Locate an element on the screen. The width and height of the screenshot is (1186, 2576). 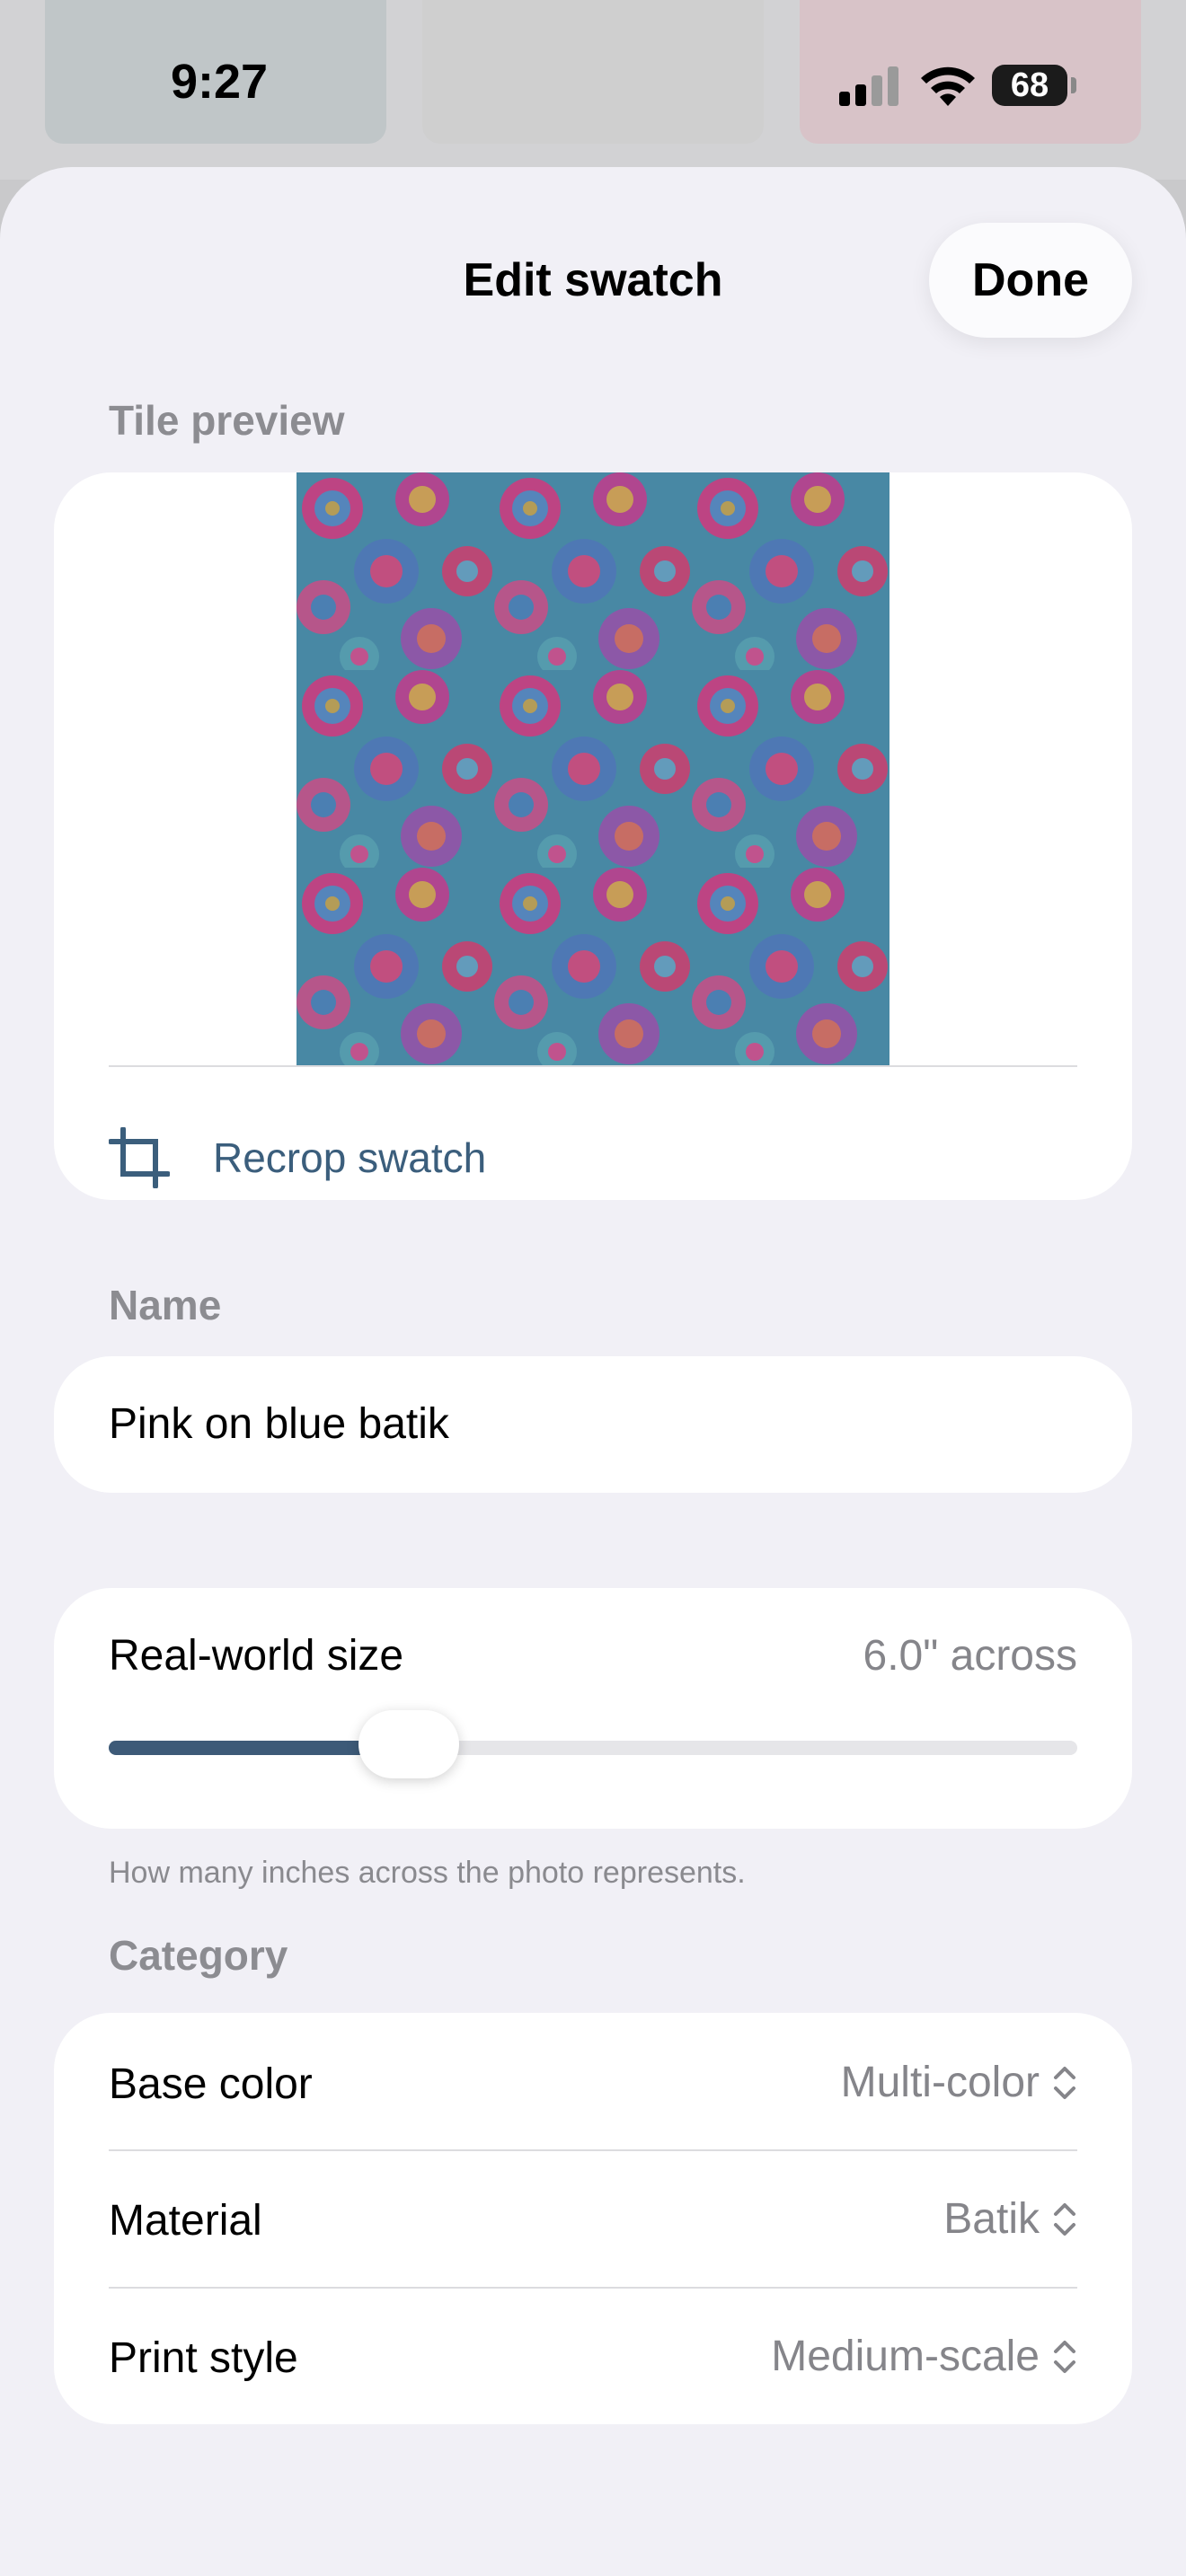
done-button: Done is located at coordinates (1030, 280).